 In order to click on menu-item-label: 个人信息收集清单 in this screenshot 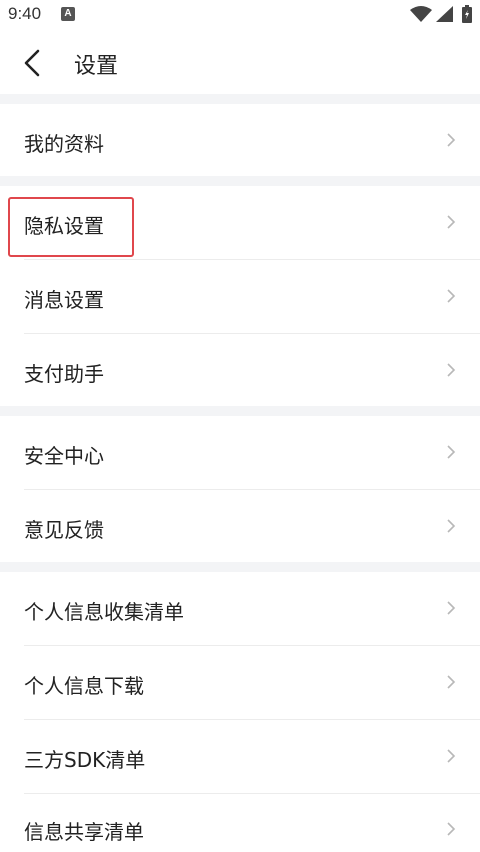, I will do `click(104, 612)`.